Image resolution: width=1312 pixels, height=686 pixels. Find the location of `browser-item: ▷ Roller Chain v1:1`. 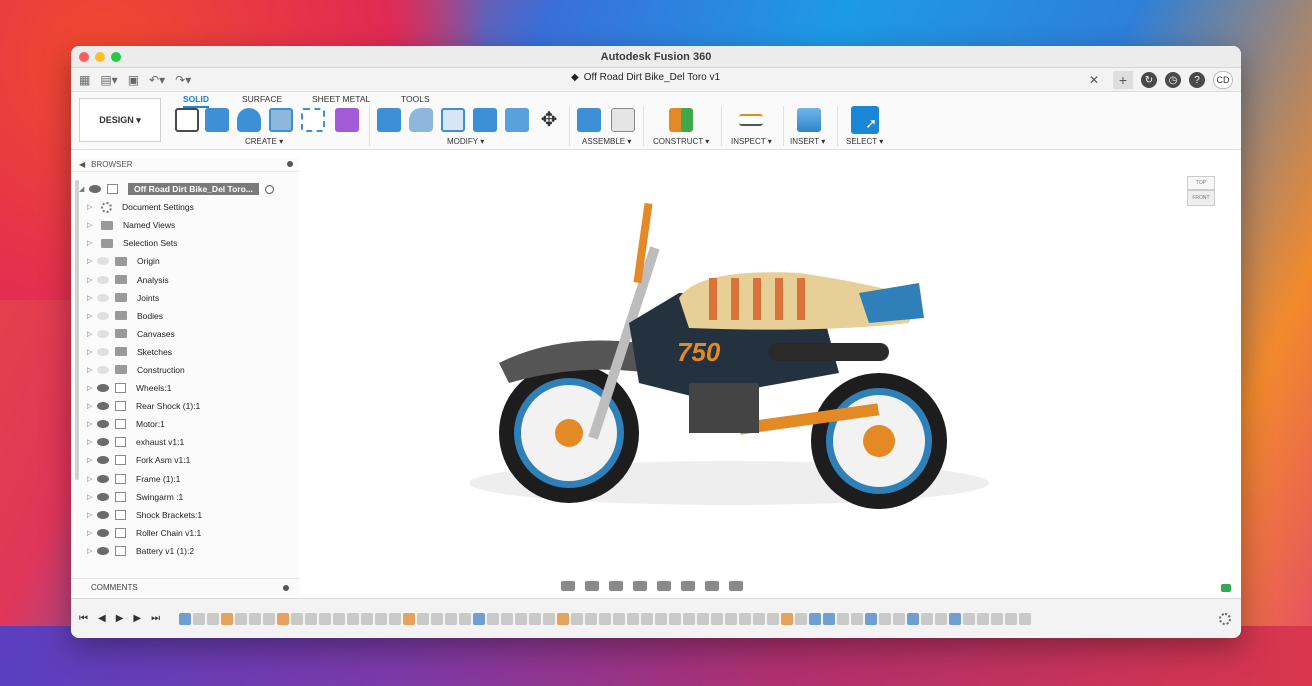

browser-item: ▷ Roller Chain v1:1 is located at coordinates (188, 533).